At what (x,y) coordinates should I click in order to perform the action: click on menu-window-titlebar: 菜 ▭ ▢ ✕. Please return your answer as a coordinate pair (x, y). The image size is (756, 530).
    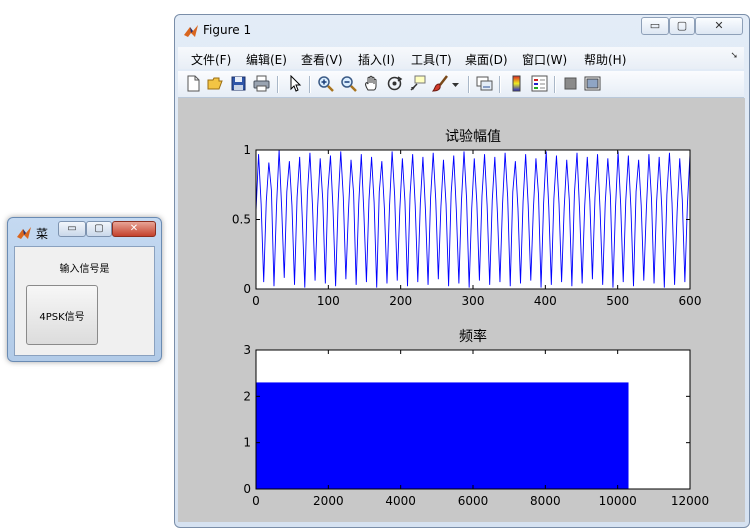
    Looking at the image, I should click on (84, 231).